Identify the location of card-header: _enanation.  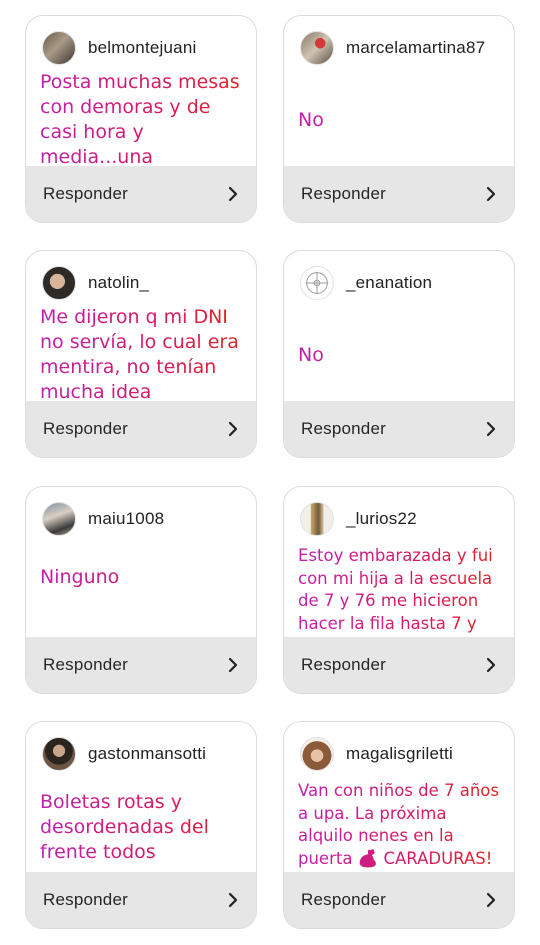
(403, 283).